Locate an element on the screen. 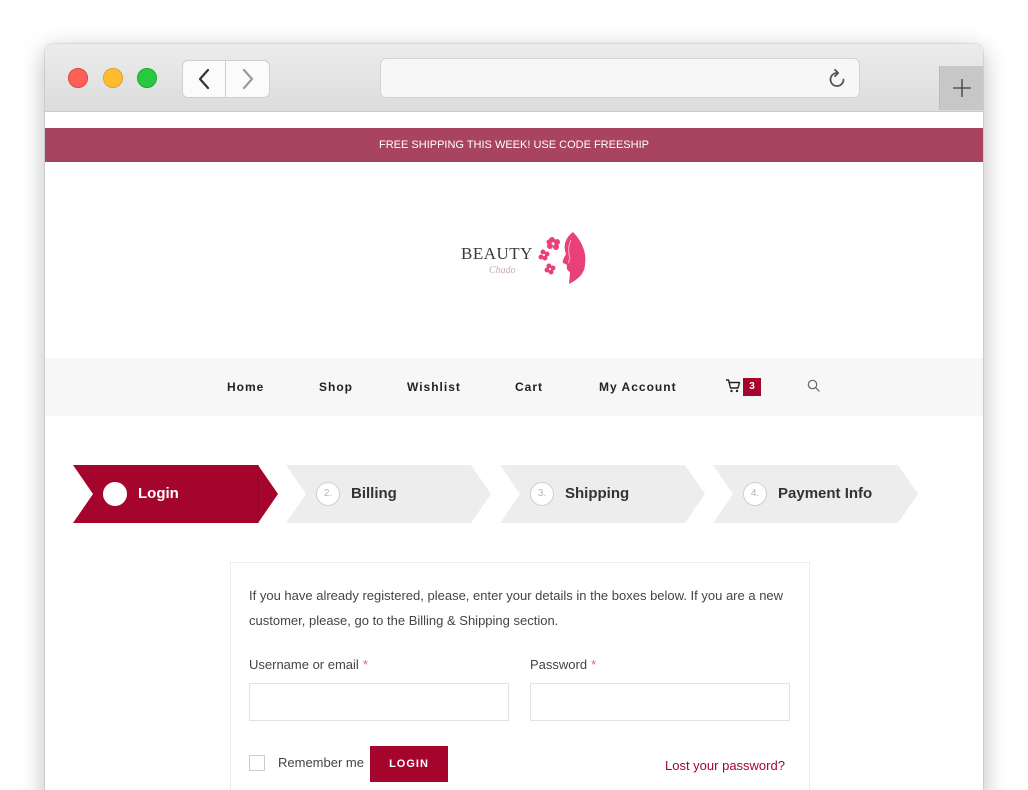 Image resolution: width=1028 pixels, height=790 pixels. search-icon is located at coordinates (814, 386).